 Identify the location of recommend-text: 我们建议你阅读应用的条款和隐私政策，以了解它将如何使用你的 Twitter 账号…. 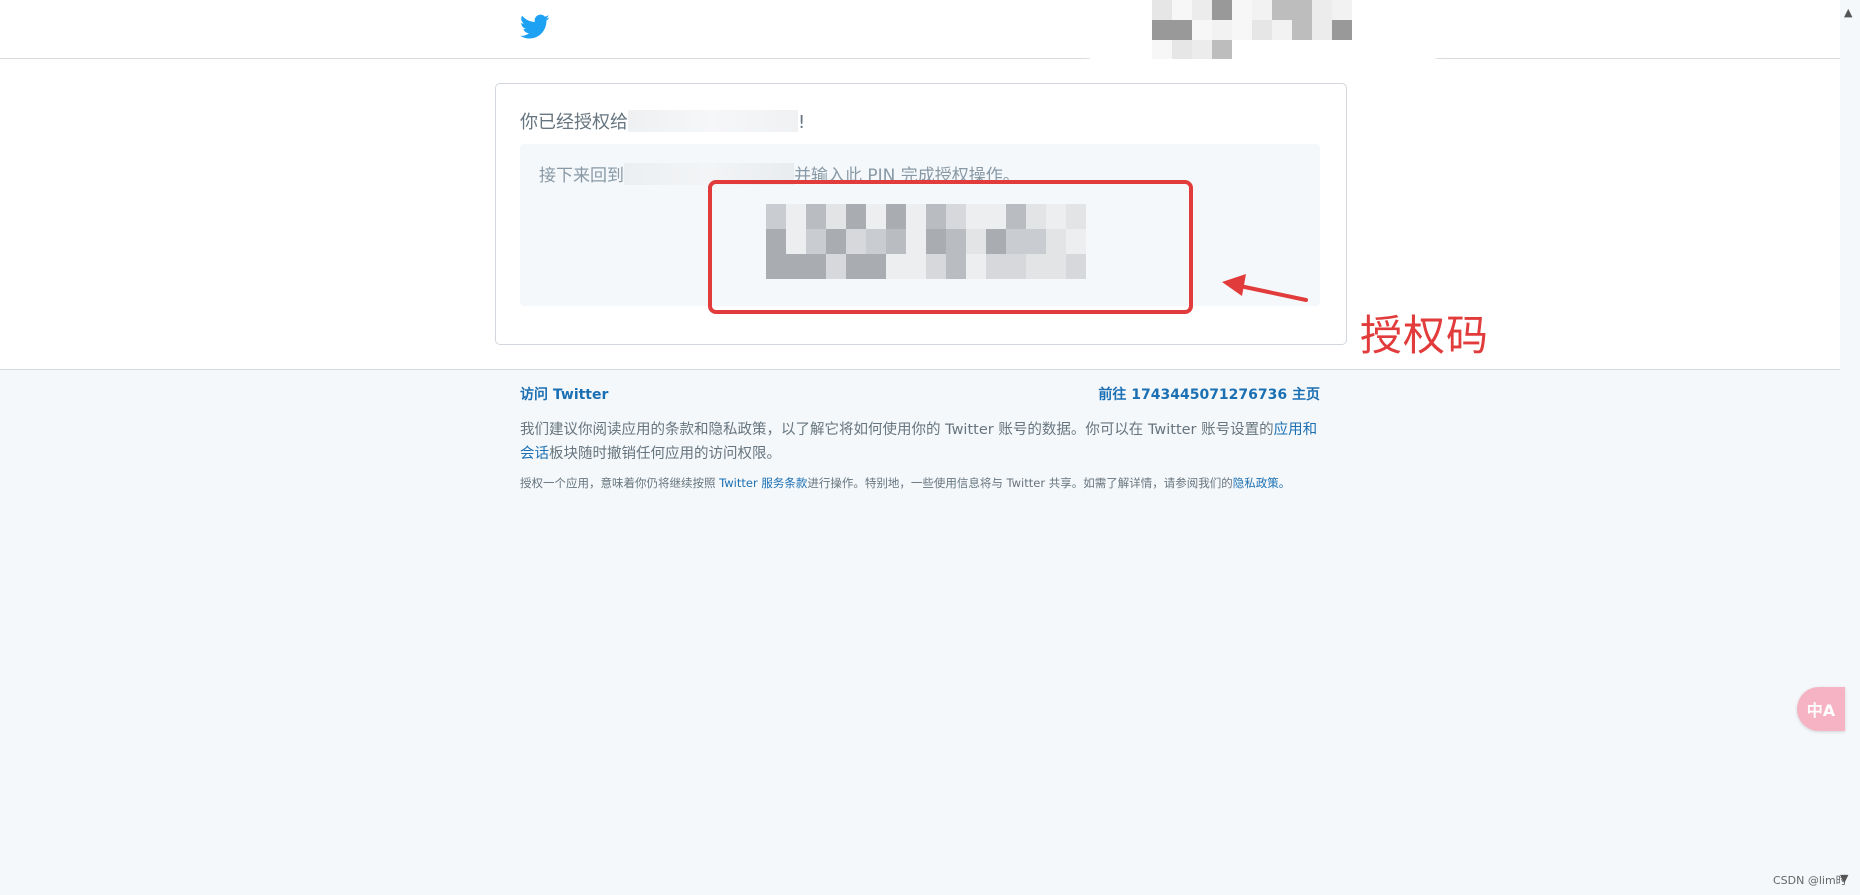
(920, 442).